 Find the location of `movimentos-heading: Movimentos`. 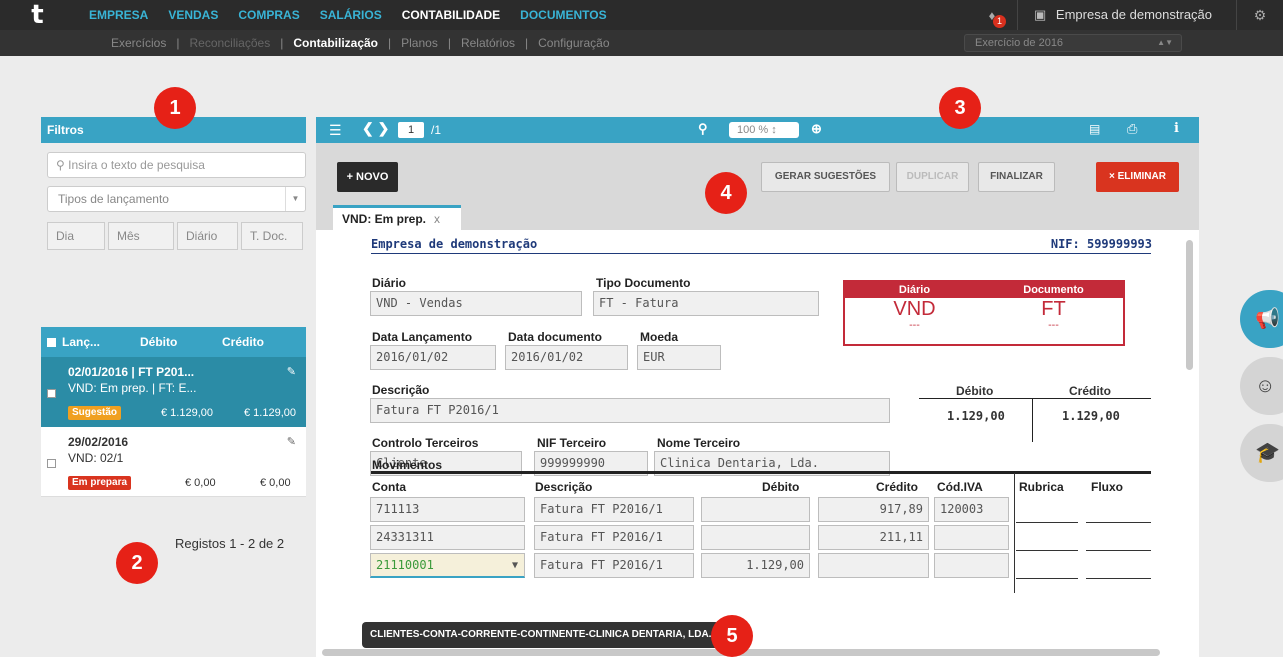

movimentos-heading: Movimentos is located at coordinates (407, 465).